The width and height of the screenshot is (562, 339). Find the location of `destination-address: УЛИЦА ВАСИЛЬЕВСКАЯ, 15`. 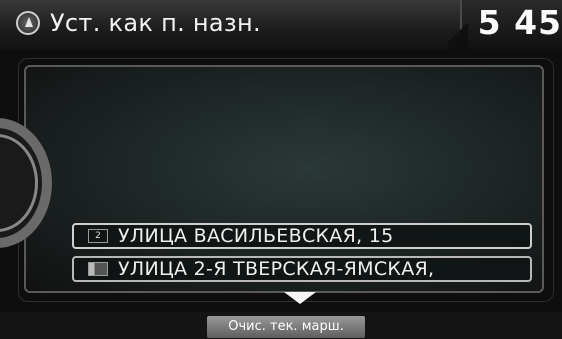

destination-address: УЛИЦА ВАСИЛЬЕВСКАЯ, 15 is located at coordinates (256, 236).